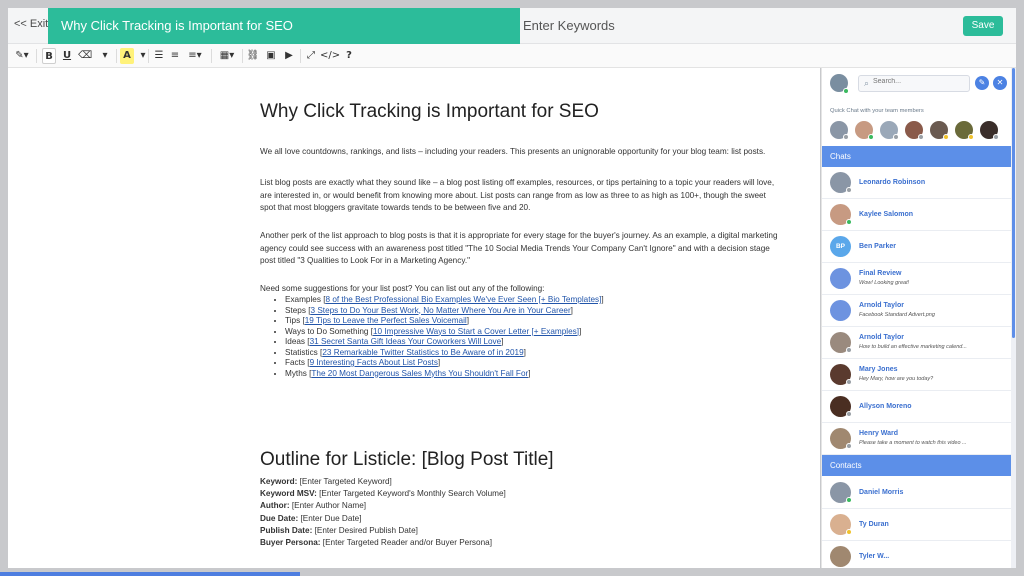  What do you see at coordinates (892, 182) in the screenshot?
I see `contact-name: Leonardo Robinson` at bounding box center [892, 182].